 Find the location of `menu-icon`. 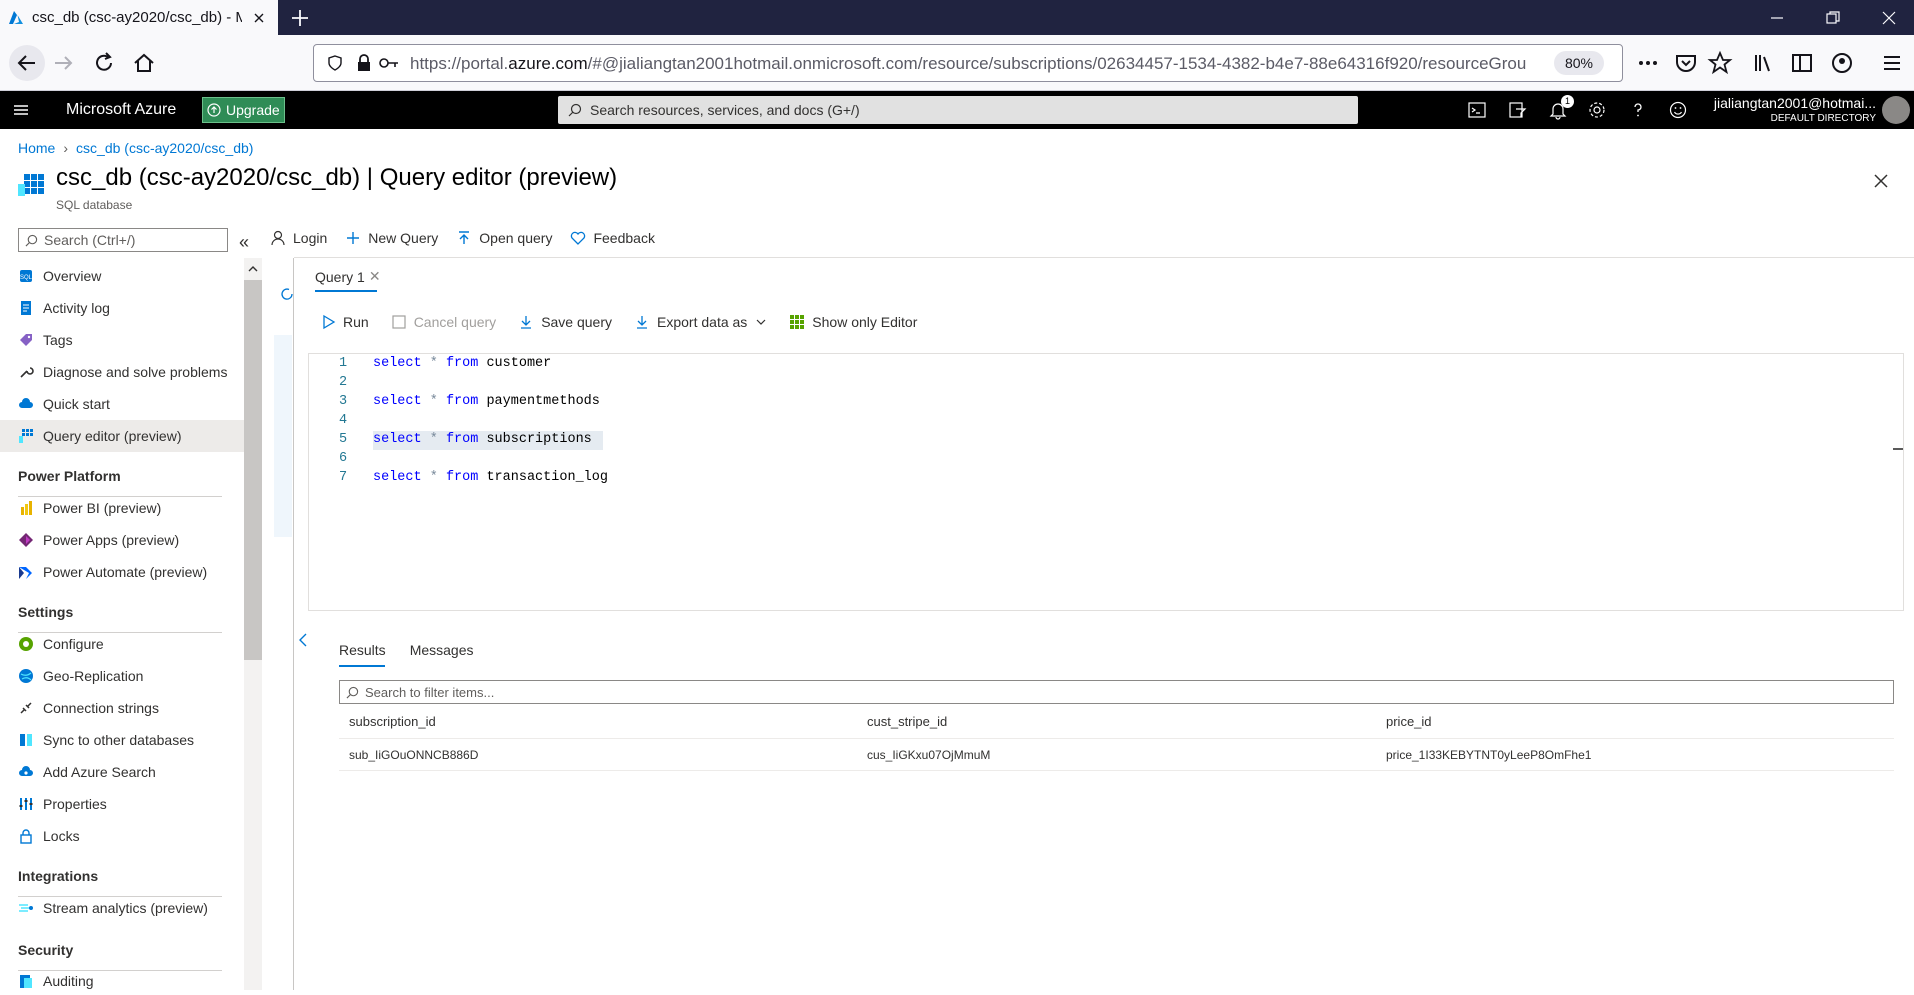

menu-icon is located at coordinates (1892, 63).